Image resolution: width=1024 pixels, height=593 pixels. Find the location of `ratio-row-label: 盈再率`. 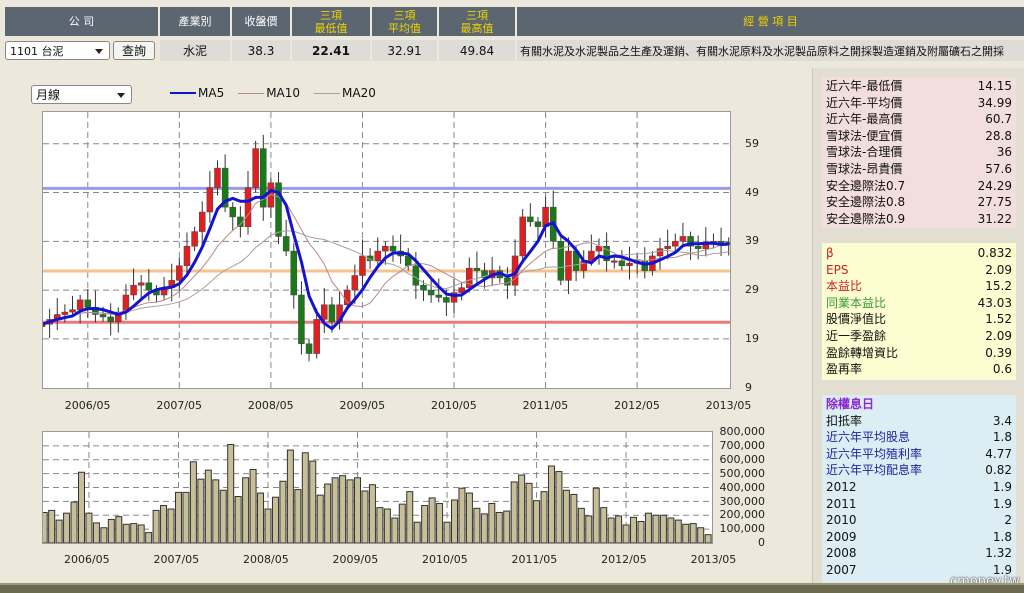

ratio-row-label: 盈再率 is located at coordinates (844, 369).